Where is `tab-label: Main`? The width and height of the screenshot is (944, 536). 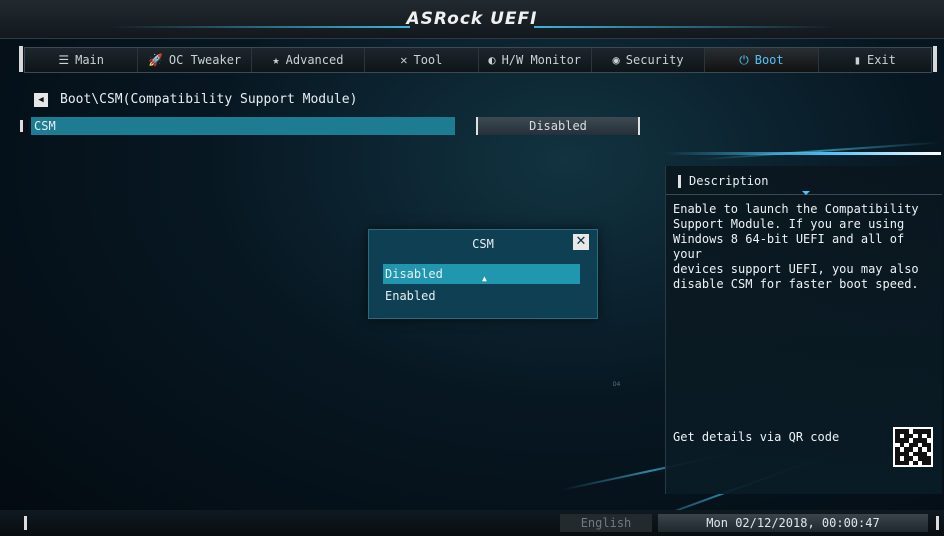
tab-label: Main is located at coordinates (90, 60).